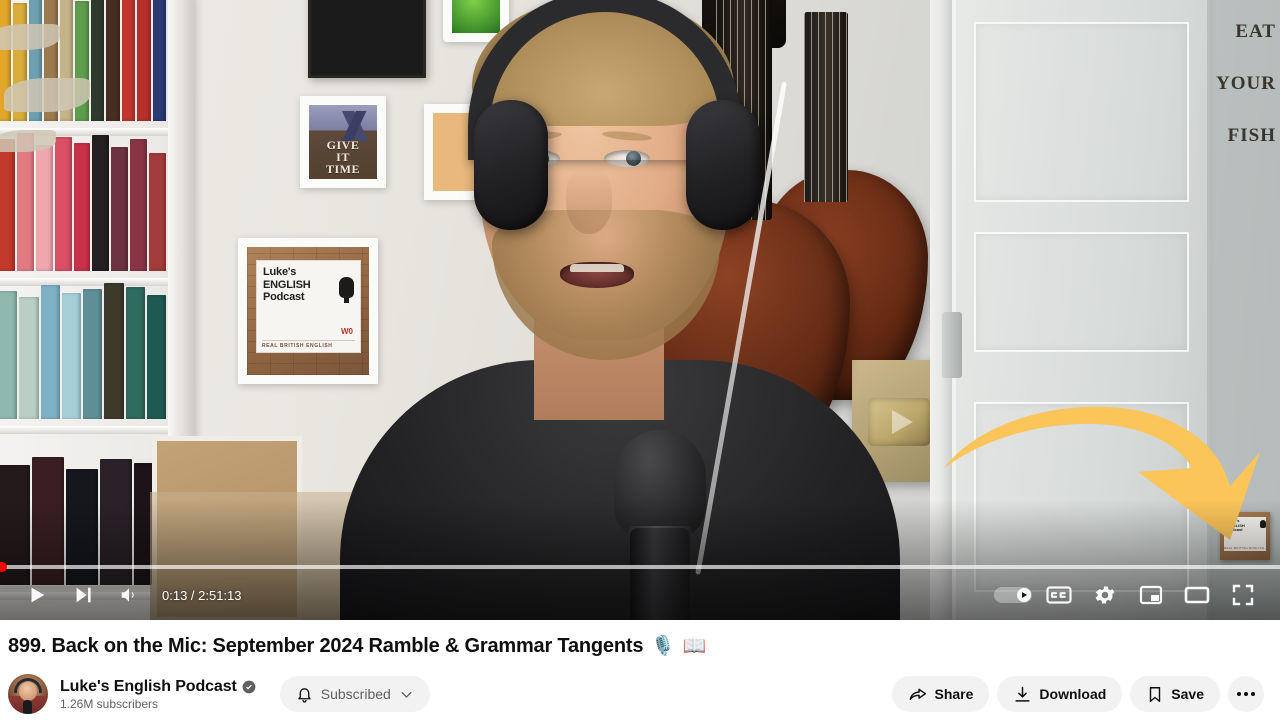 Image resolution: width=1280 pixels, height=720 pixels. What do you see at coordinates (129, 595) in the screenshot?
I see `volume-button` at bounding box center [129, 595].